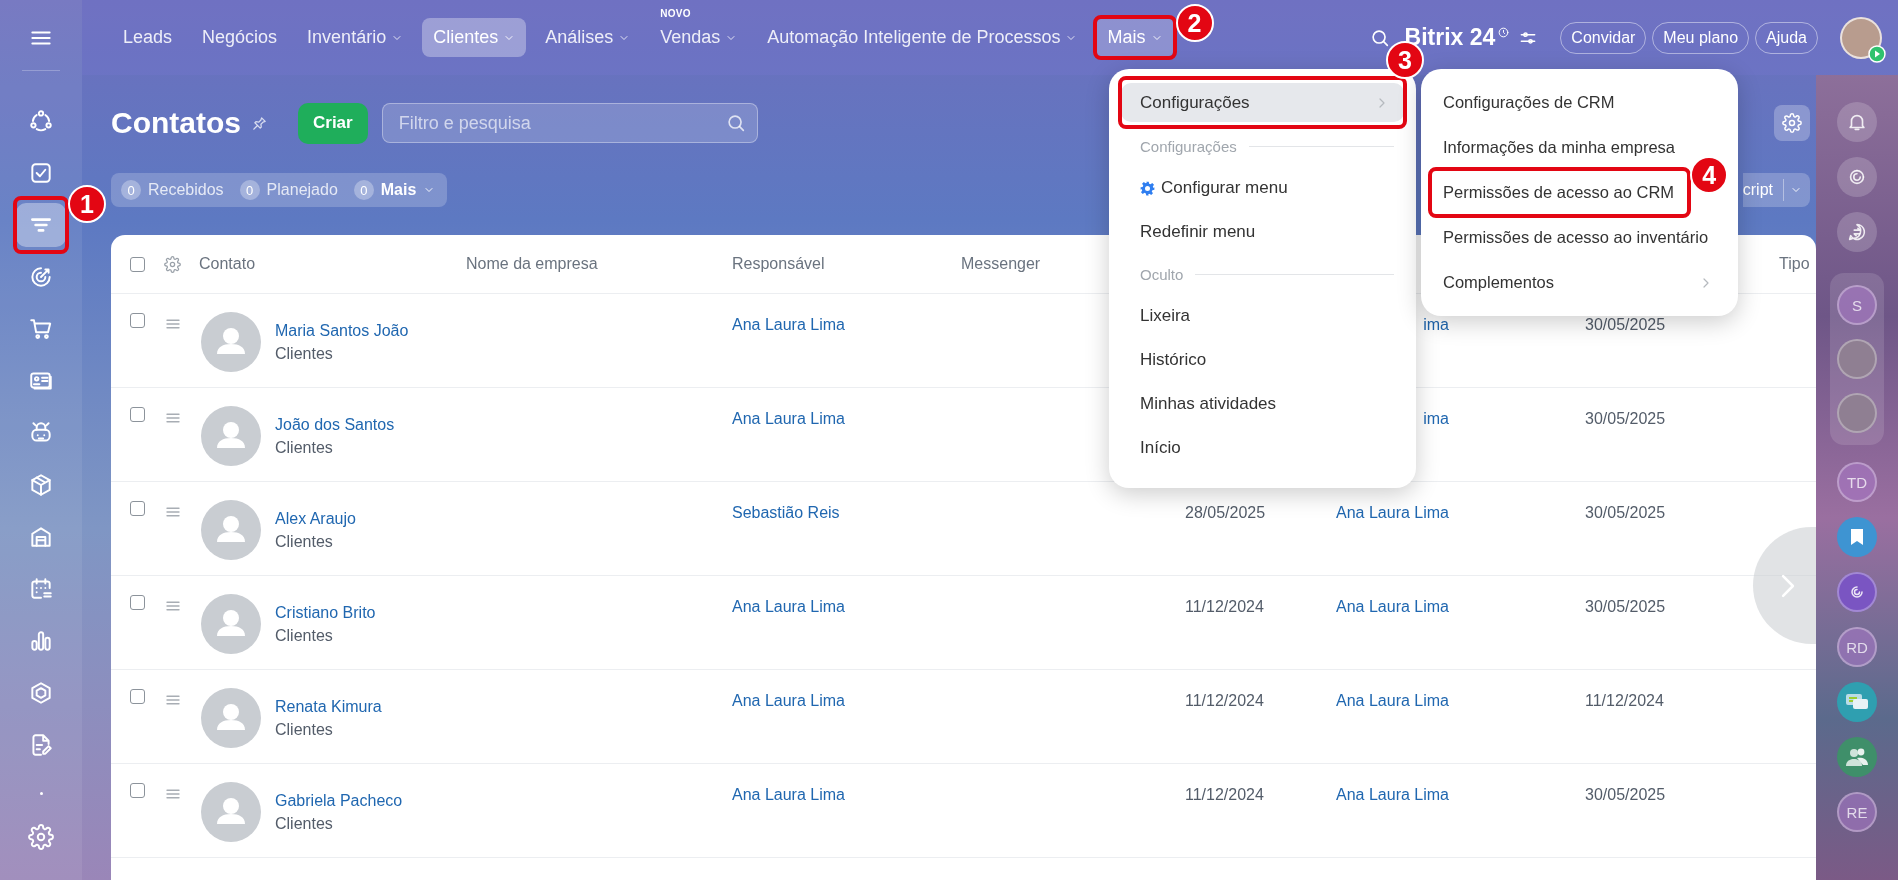  What do you see at coordinates (1857, 592) in the screenshot?
I see `assistant-chat-button` at bounding box center [1857, 592].